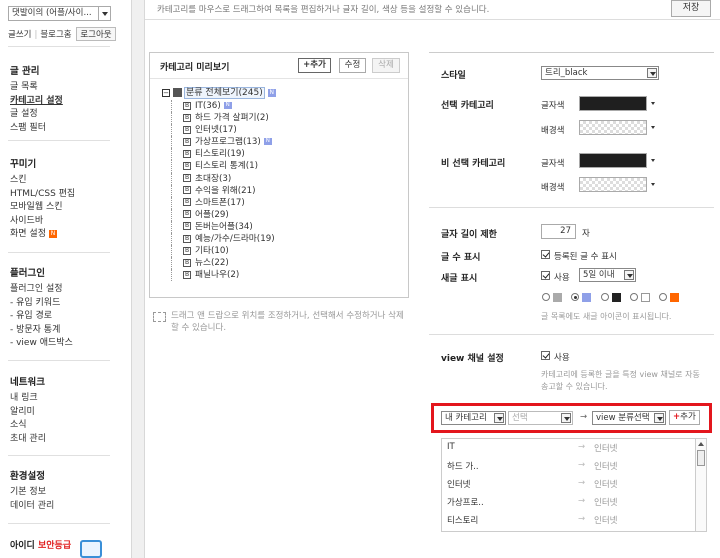 This screenshot has width=720, height=558. What do you see at coordinates (701, 444) in the screenshot?
I see `scroll-up-icon` at bounding box center [701, 444].